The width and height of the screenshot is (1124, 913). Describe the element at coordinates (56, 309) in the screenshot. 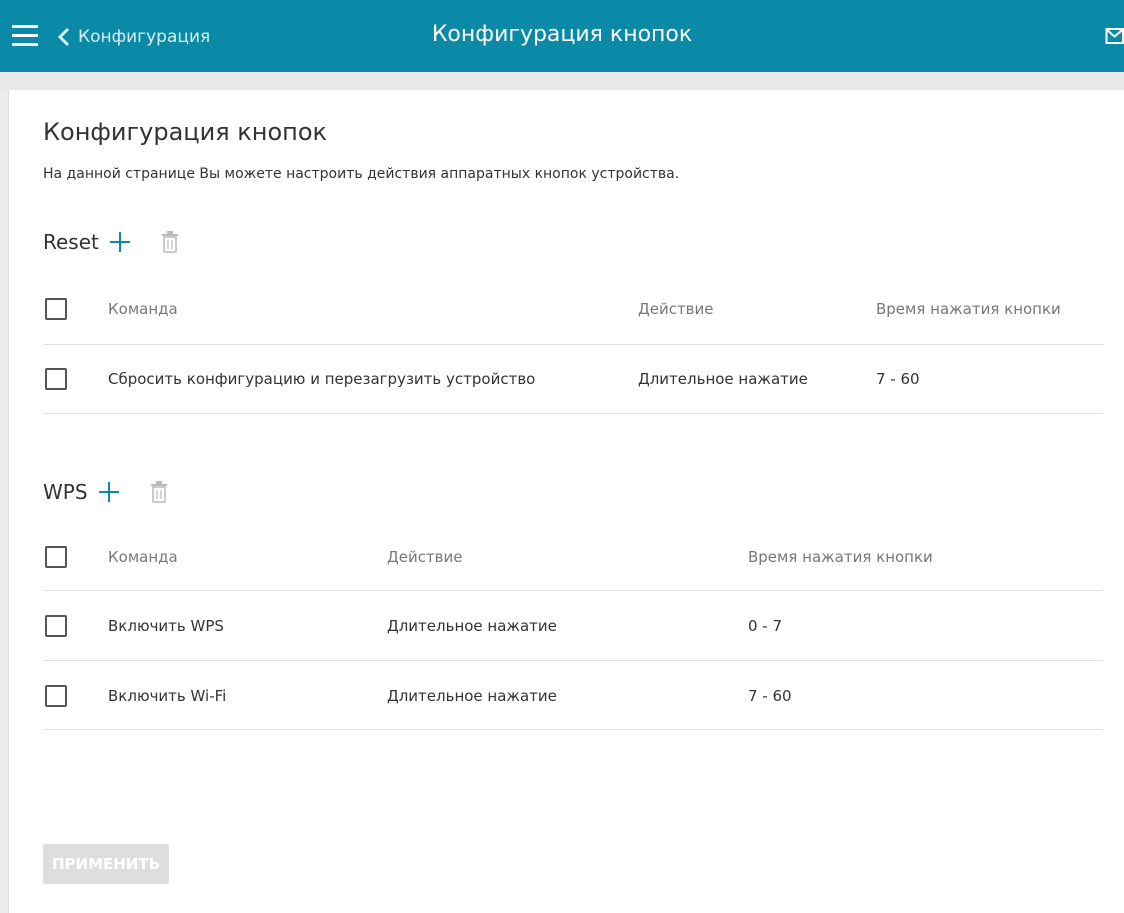

I see `reset-select-all-checkbox` at that location.